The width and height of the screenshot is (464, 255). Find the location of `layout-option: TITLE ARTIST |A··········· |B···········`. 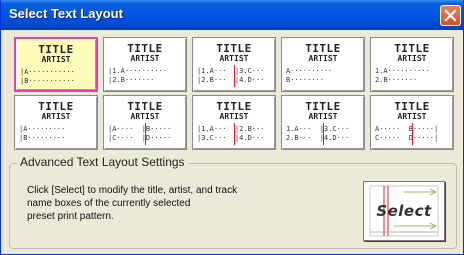

layout-option: TITLE ARTIST |A··········· |B··········· is located at coordinates (56, 64).